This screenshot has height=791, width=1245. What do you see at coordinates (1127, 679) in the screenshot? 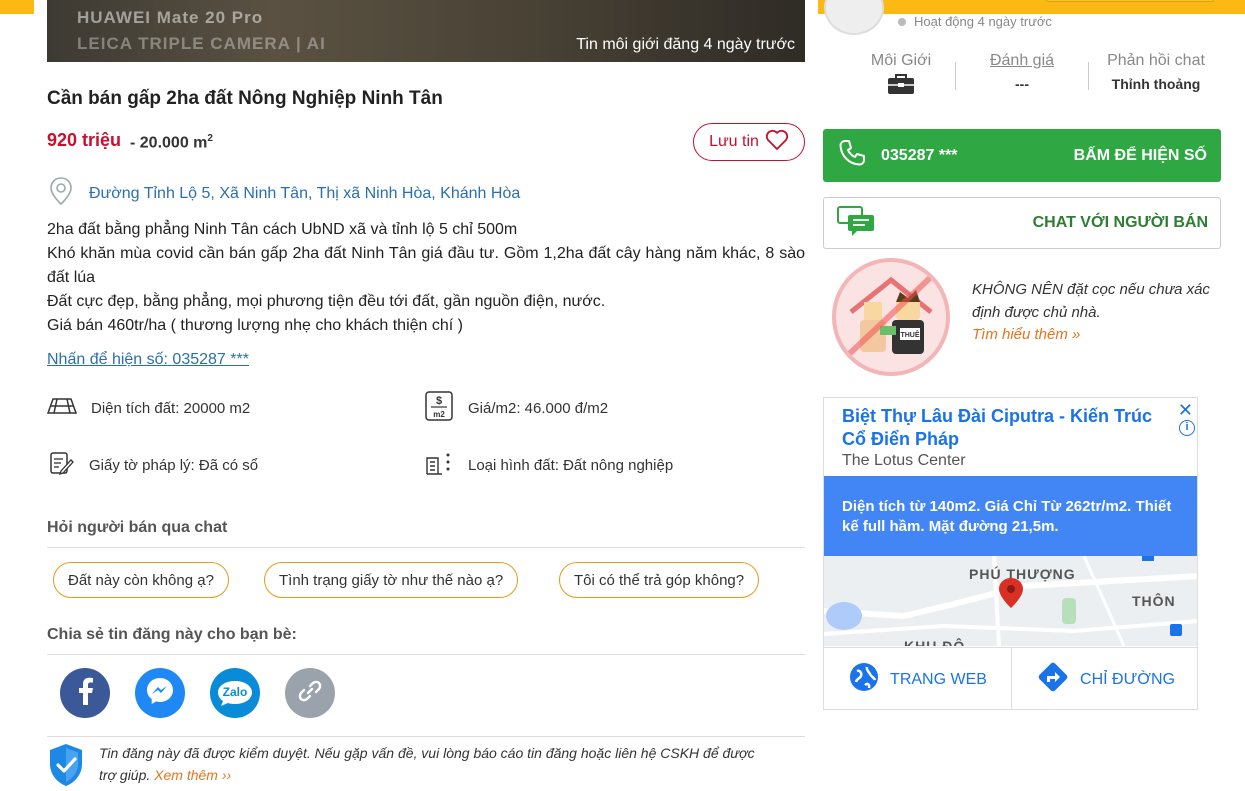
I see `ad-directions-label: CHỈ ĐƯỜNG` at bounding box center [1127, 679].